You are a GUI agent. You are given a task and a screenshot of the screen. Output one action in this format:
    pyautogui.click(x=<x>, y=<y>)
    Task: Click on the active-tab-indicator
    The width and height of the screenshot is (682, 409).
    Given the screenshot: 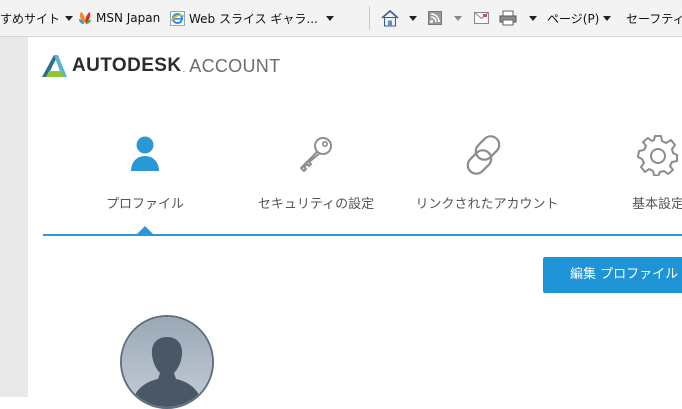 What is the action you would take?
    pyautogui.click(x=145, y=230)
    